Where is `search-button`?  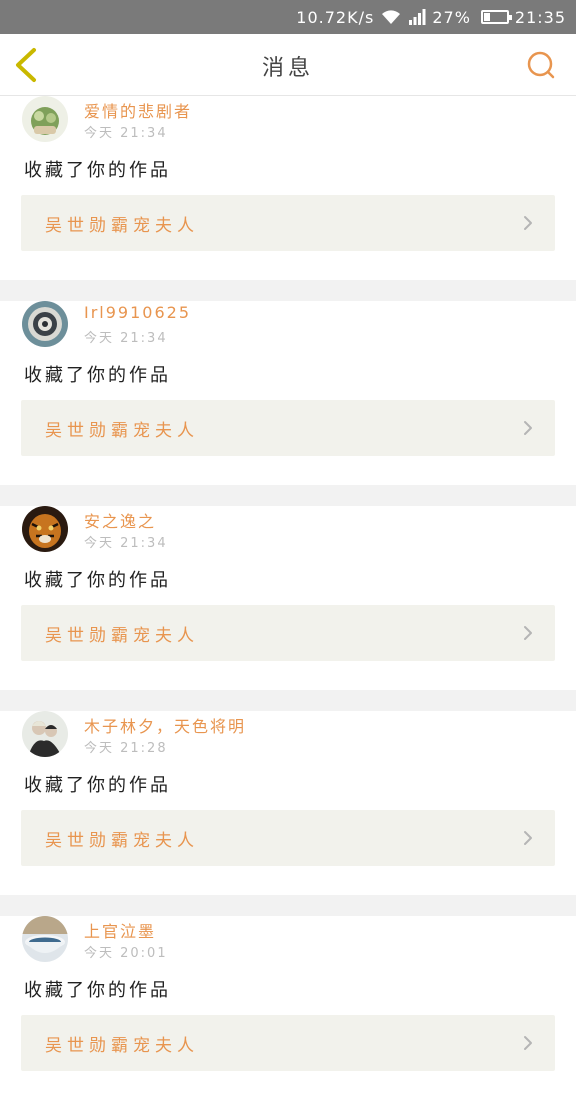 search-button is located at coordinates (541, 65).